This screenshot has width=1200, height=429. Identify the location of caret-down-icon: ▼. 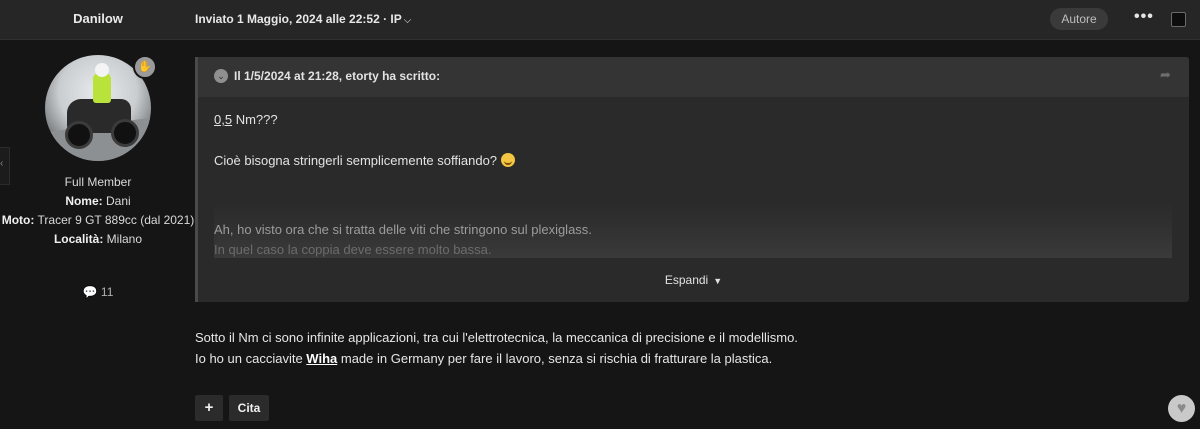
(718, 281).